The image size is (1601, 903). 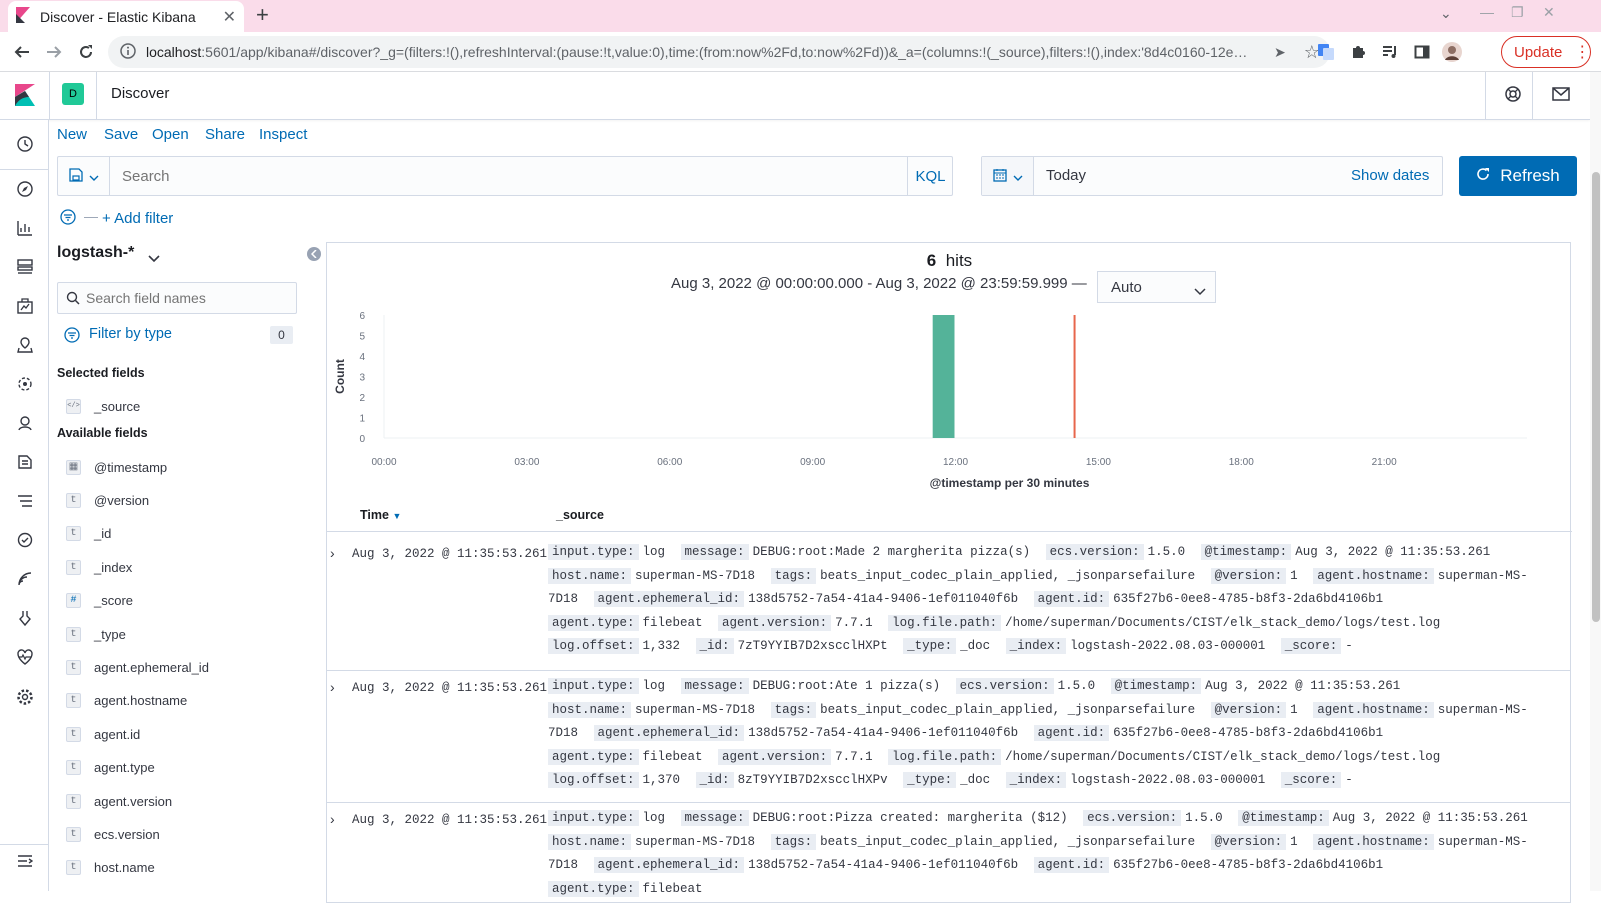 What do you see at coordinates (73, 94) in the screenshot?
I see `space-avatar: D` at bounding box center [73, 94].